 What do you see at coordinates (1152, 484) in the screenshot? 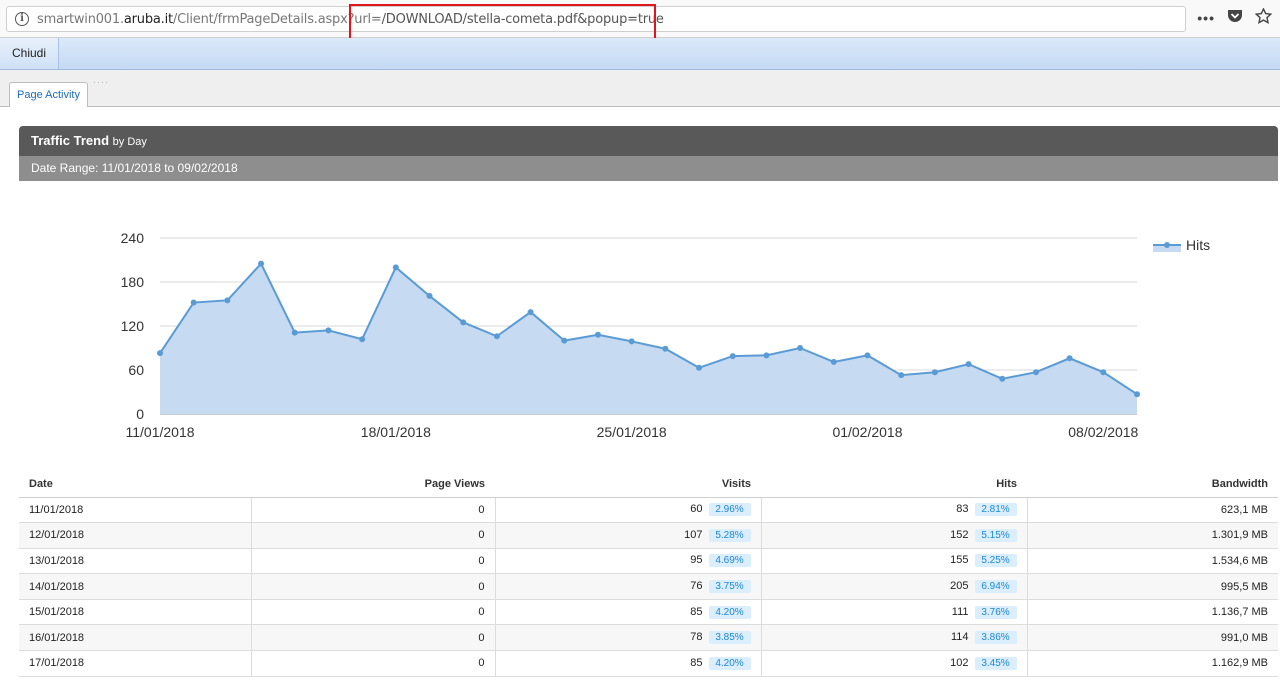
I see `col-header-bandwidth: Bandwidth` at bounding box center [1152, 484].